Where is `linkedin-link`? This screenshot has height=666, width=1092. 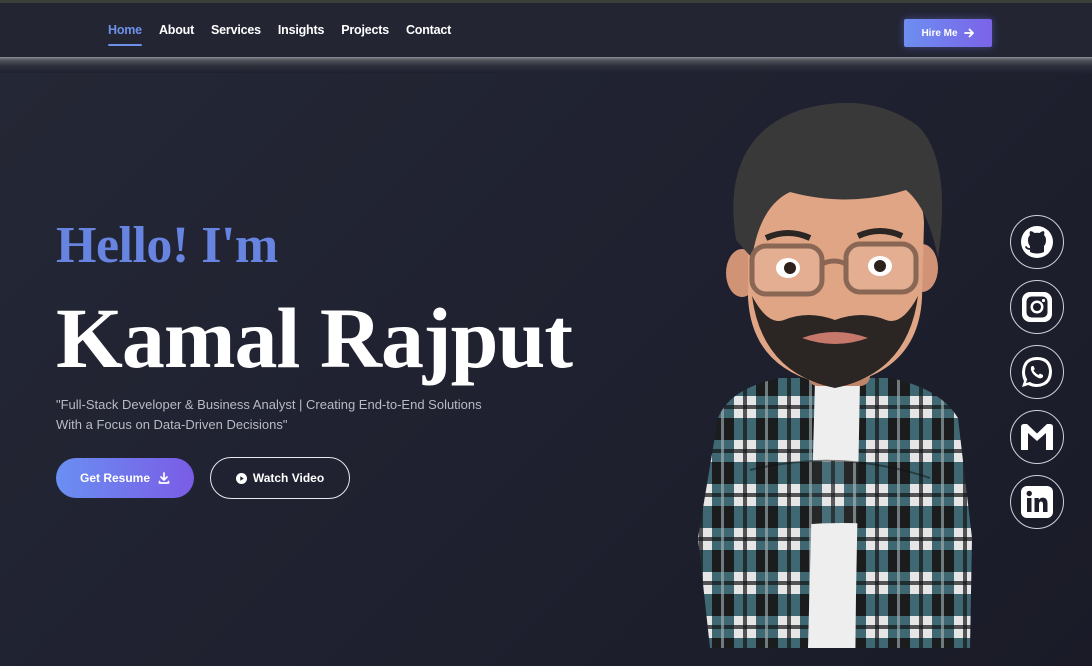 linkedin-link is located at coordinates (1037, 502).